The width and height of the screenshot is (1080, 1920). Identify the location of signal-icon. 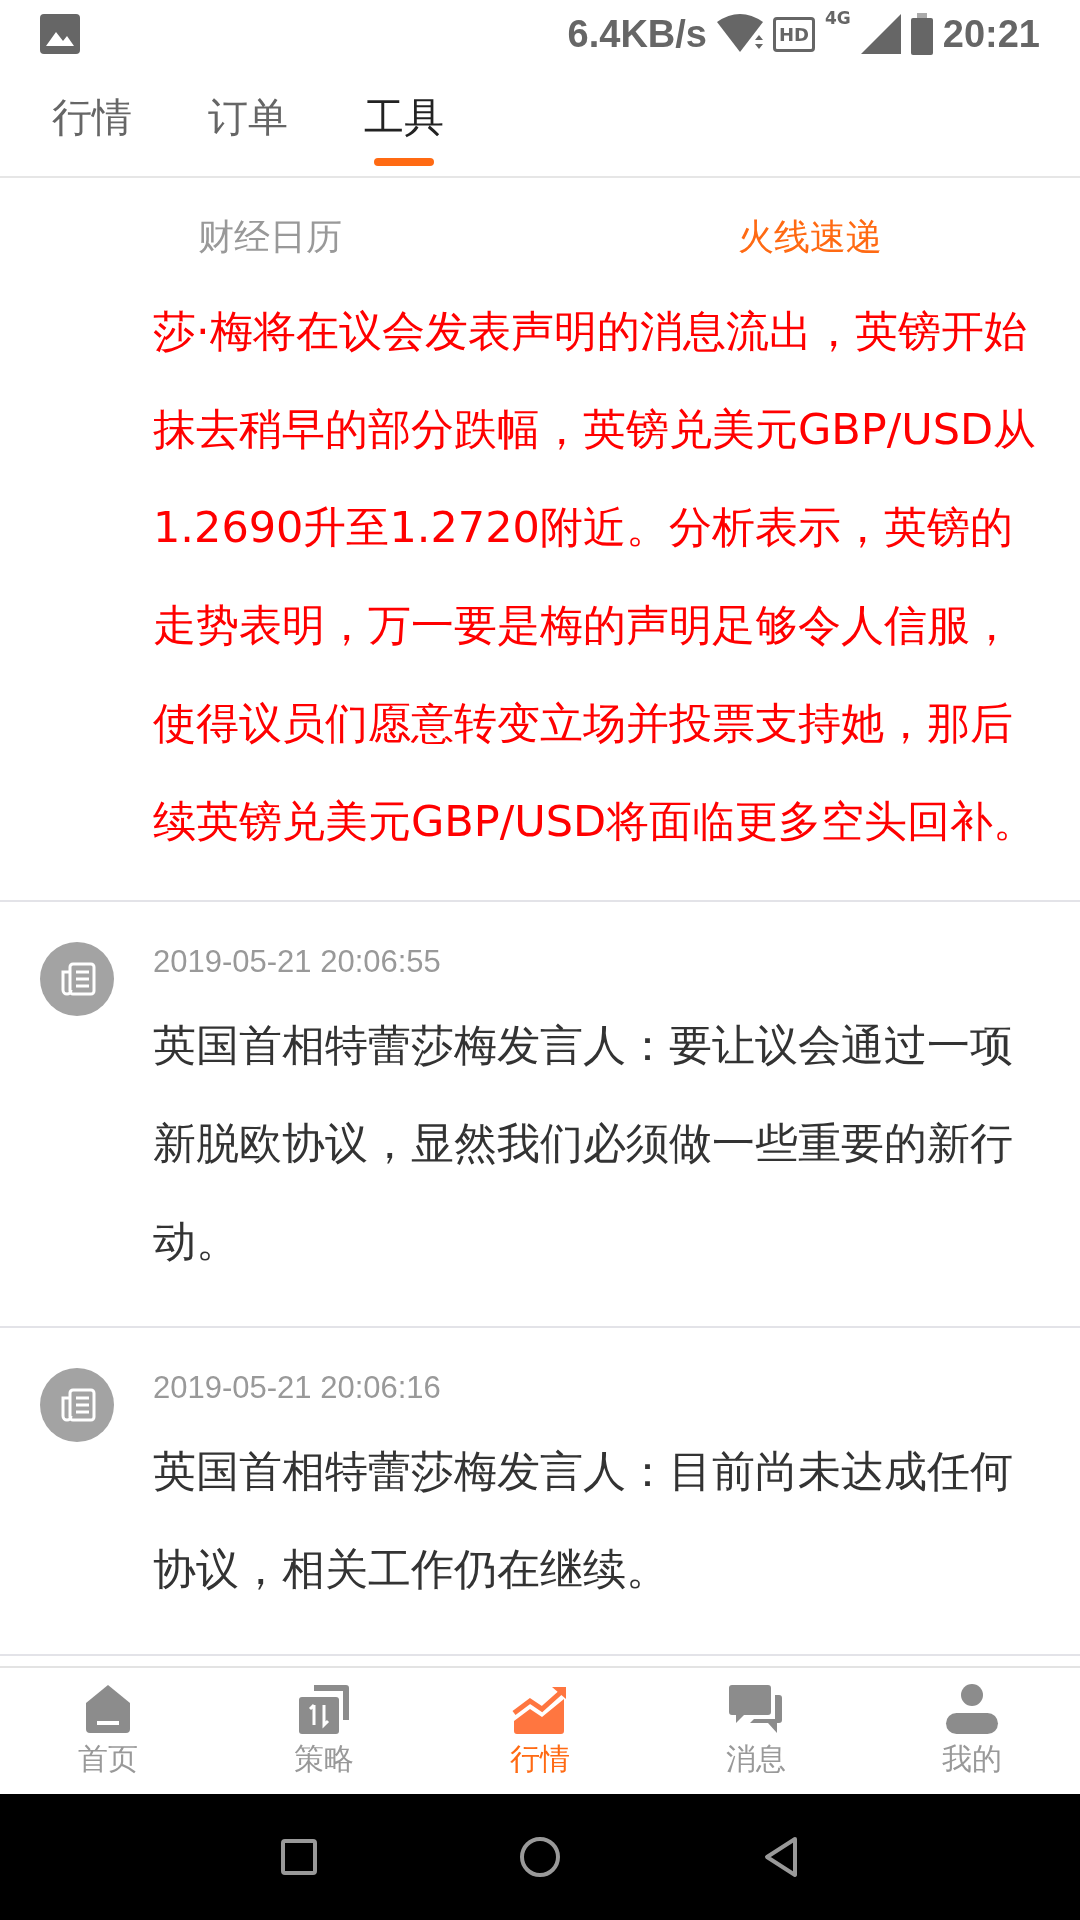
(880, 34).